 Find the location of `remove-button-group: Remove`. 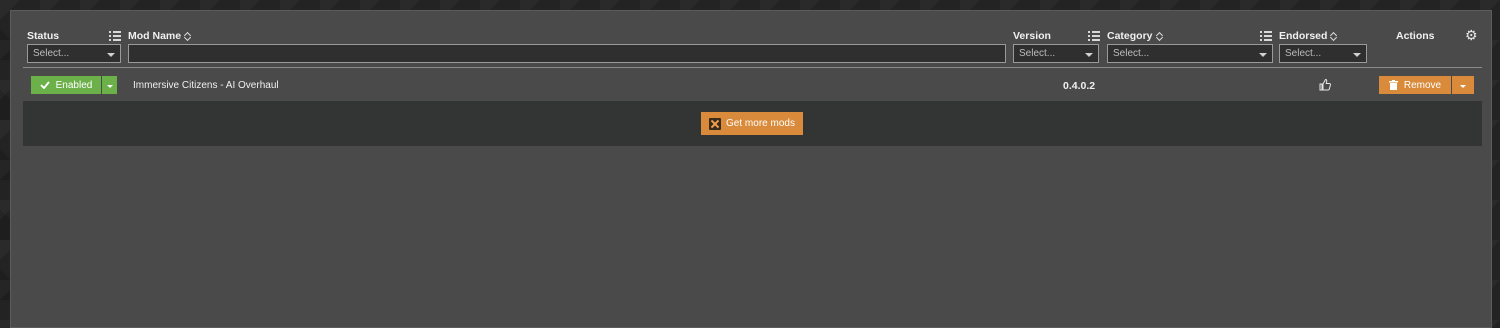

remove-button-group: Remove is located at coordinates (1426, 85).